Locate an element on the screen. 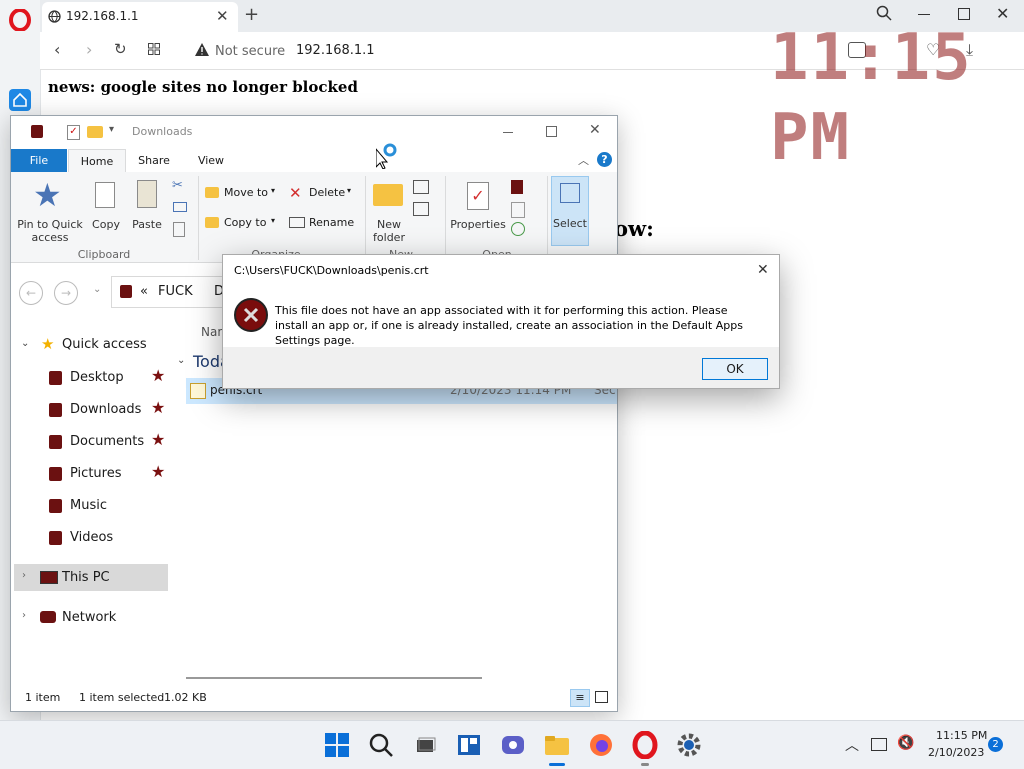  back-icon: ‹ is located at coordinates (57, 49).